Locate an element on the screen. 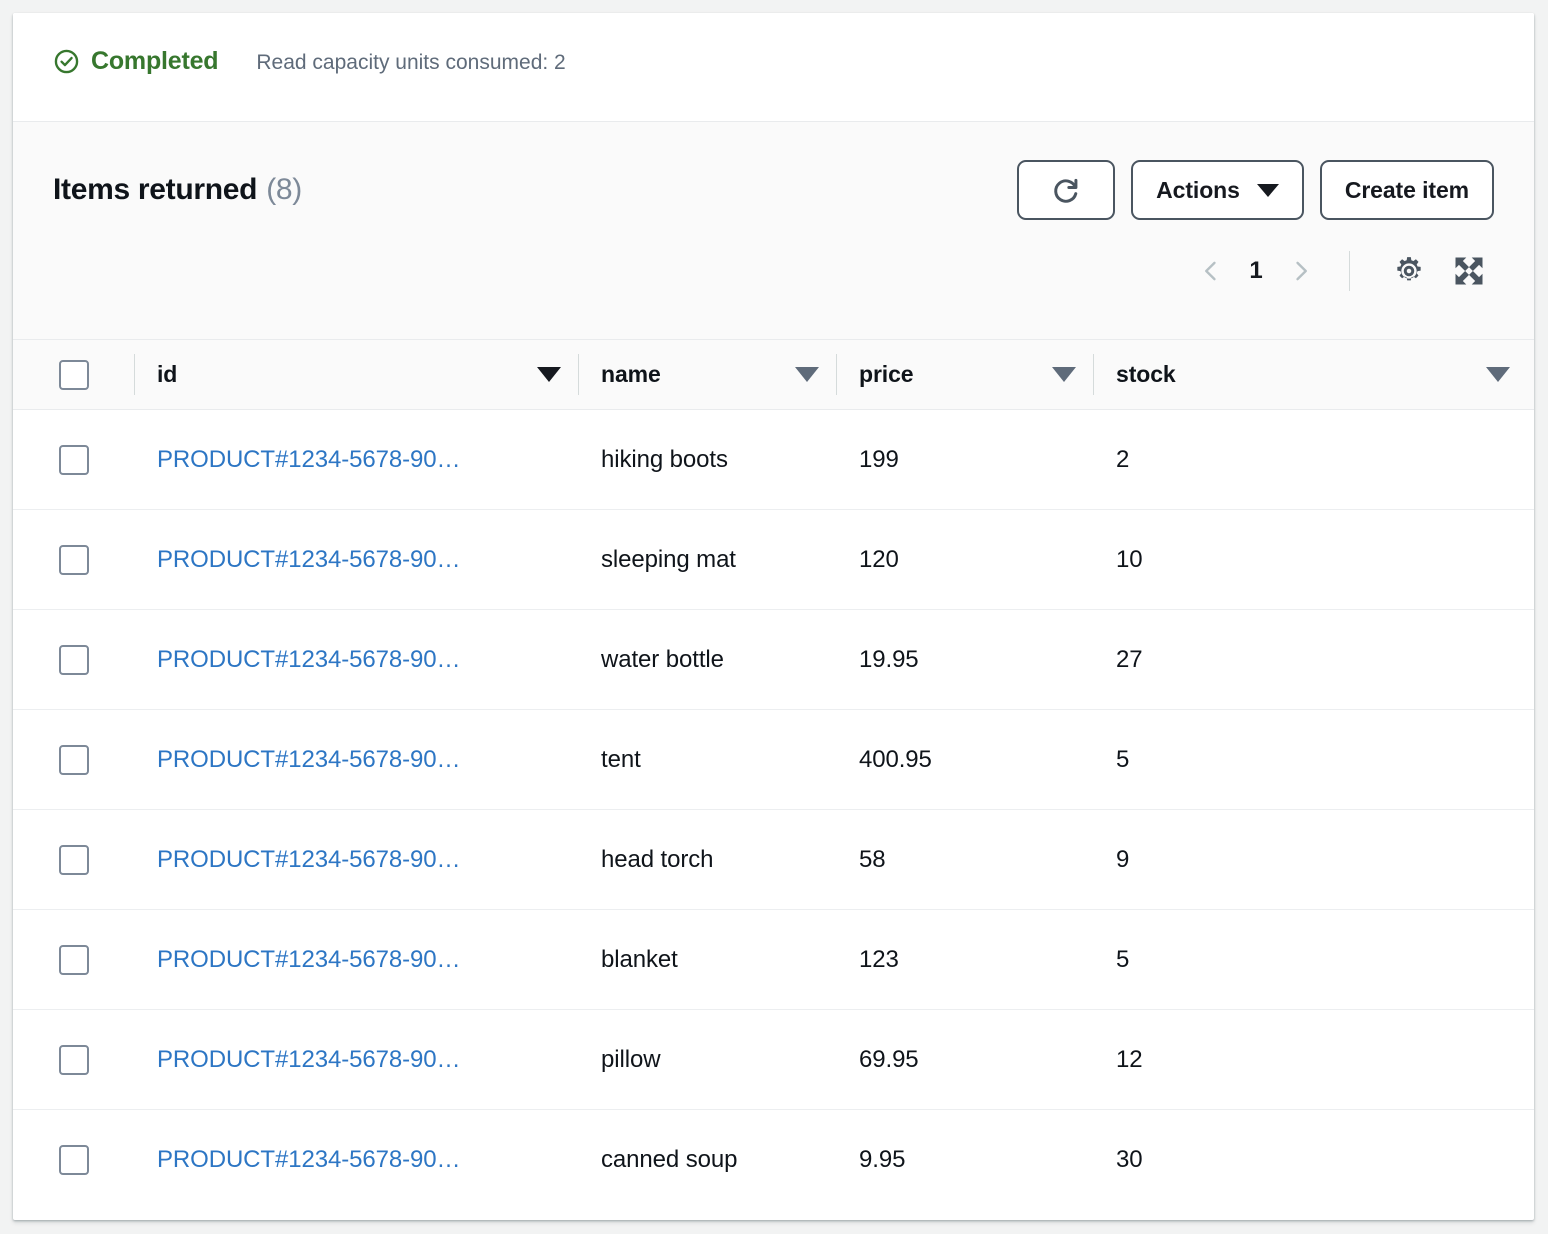 This screenshot has width=1548, height=1234. table-row: PRODUCT#1234-5678-90… water bottle 19.95 27 is located at coordinates (773, 660).